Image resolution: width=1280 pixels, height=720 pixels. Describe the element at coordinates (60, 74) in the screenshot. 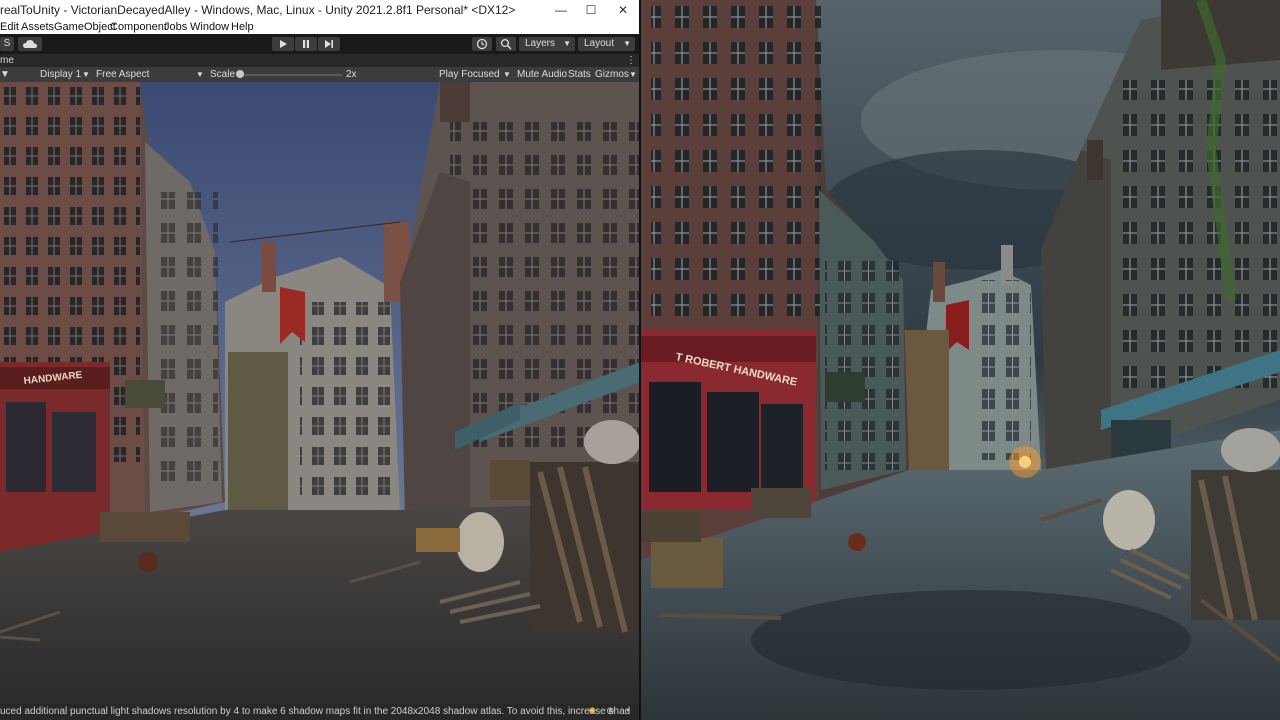

I see `display-dropdown: Display 1` at that location.